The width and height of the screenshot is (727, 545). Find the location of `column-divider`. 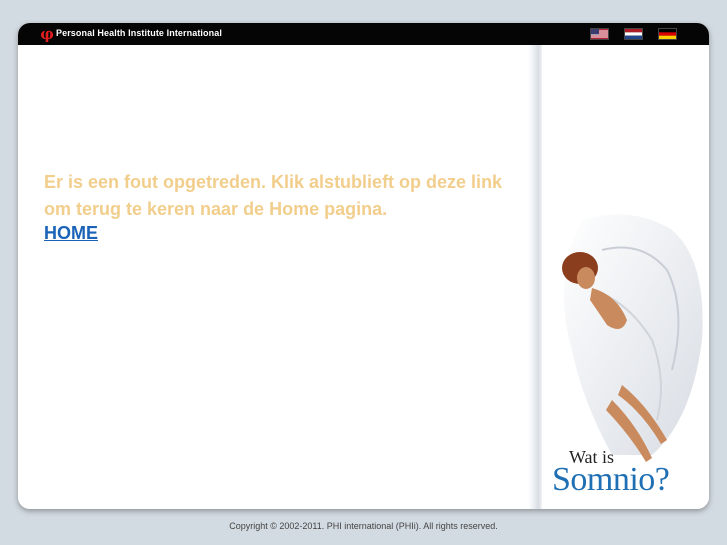

column-divider is located at coordinates (535, 277).